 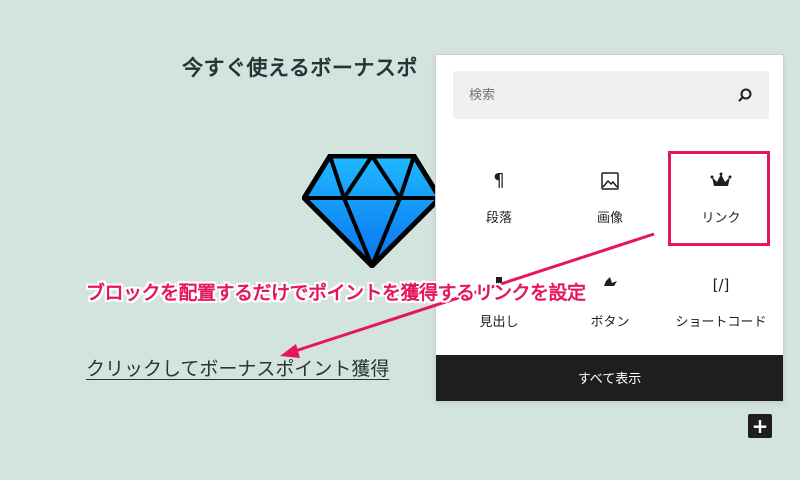 I want to click on annotation-arrow, so click(x=467, y=295).